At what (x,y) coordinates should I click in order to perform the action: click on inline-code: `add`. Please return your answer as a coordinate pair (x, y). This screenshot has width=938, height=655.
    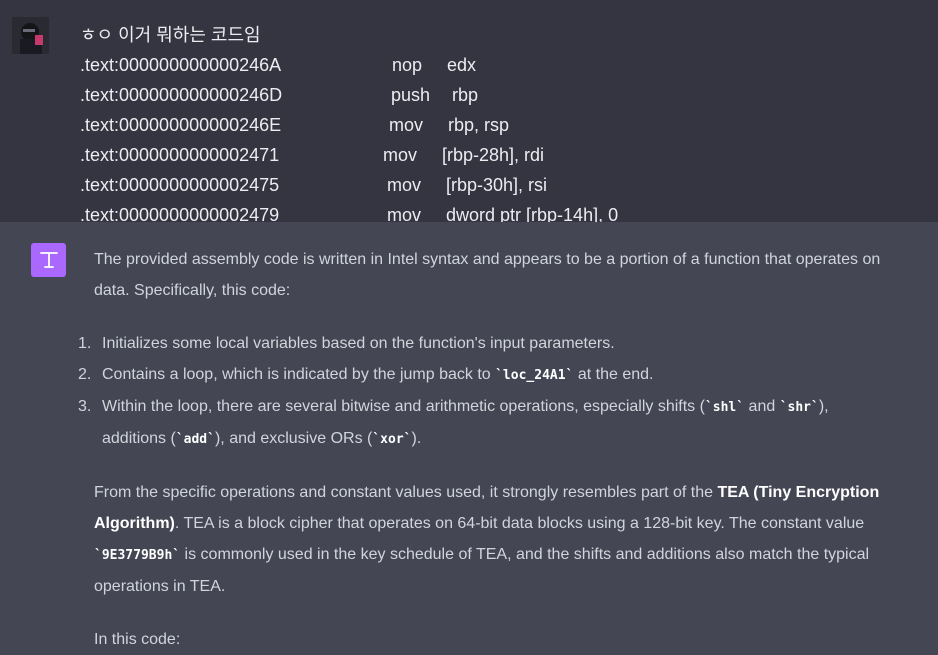
    Looking at the image, I should click on (195, 439).